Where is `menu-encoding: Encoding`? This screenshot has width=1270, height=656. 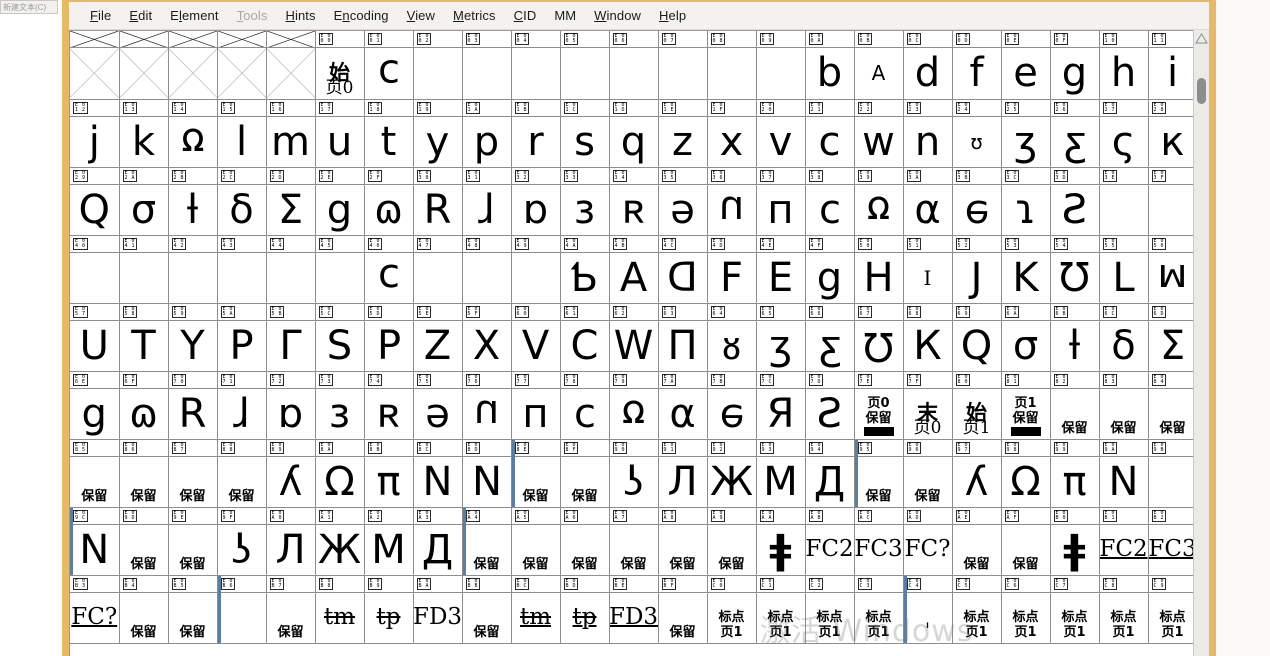 menu-encoding: Encoding is located at coordinates (361, 15).